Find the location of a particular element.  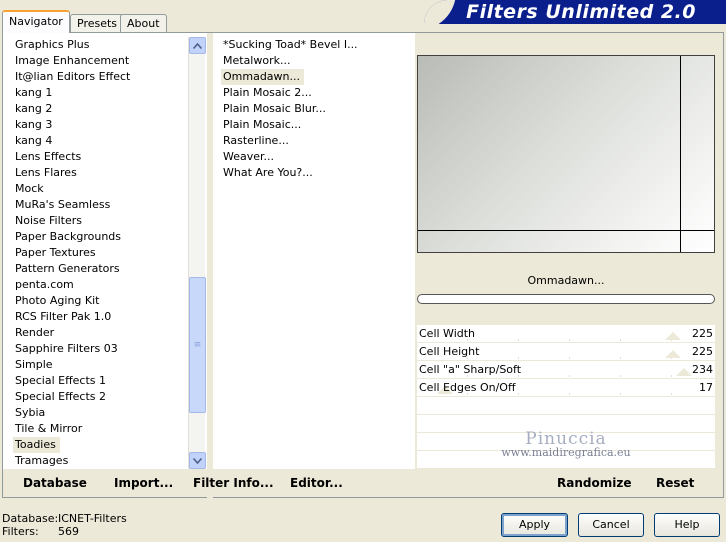

category-item: It@lian Editors Effect is located at coordinates (101, 77).